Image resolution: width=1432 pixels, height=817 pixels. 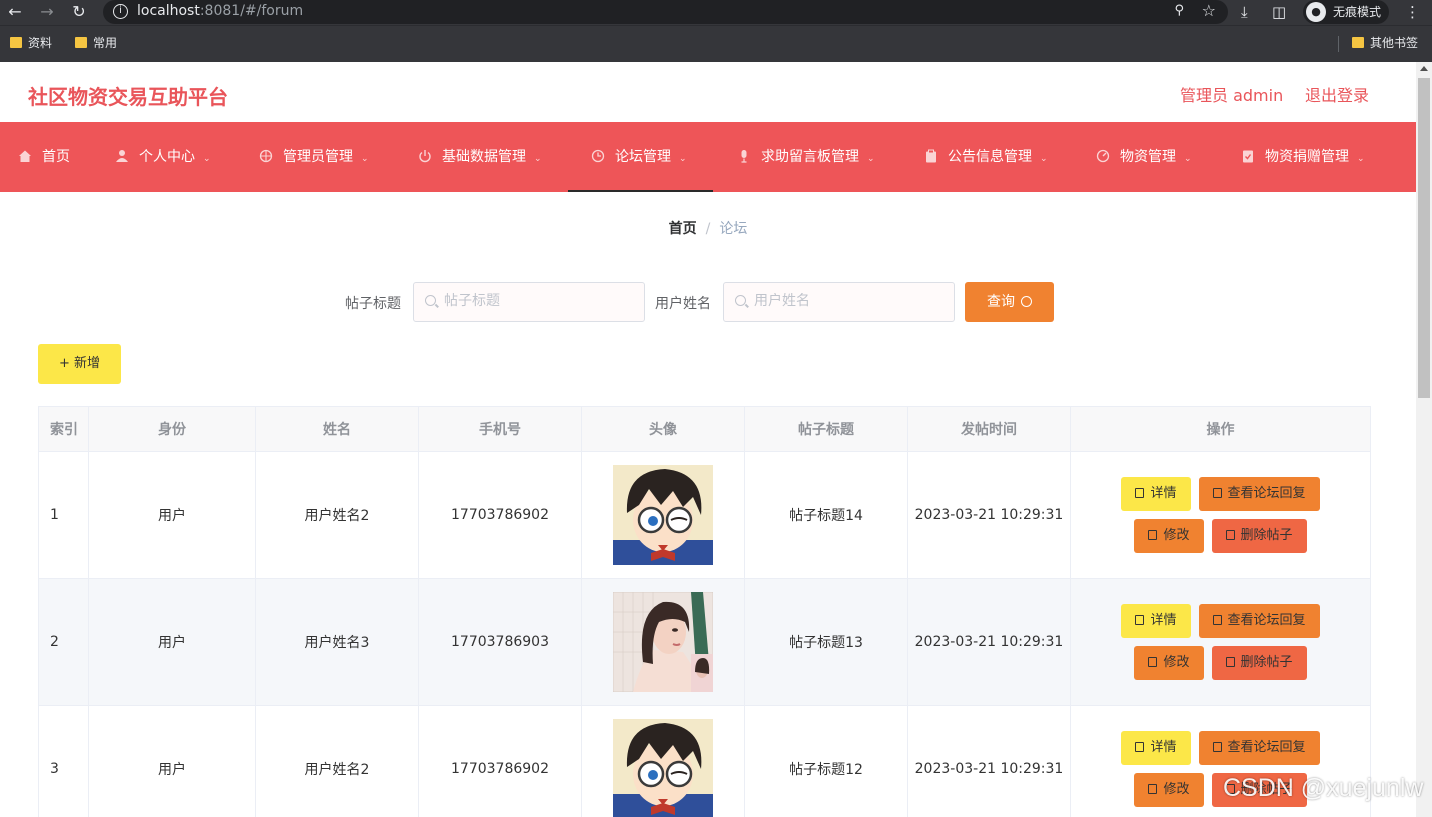 I want to click on post-title-label: 帖子标题, so click(x=373, y=304).